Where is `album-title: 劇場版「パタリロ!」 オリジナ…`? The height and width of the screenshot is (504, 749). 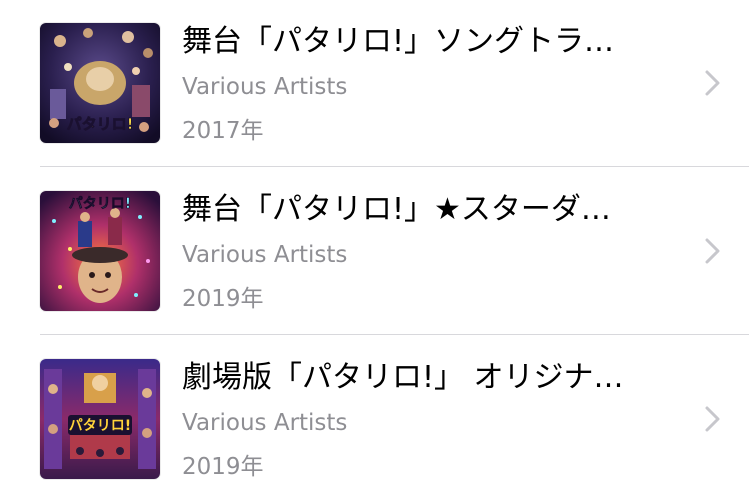
album-title: 劇場版「パタリロ!」 オリジナ… is located at coordinates (403, 377).